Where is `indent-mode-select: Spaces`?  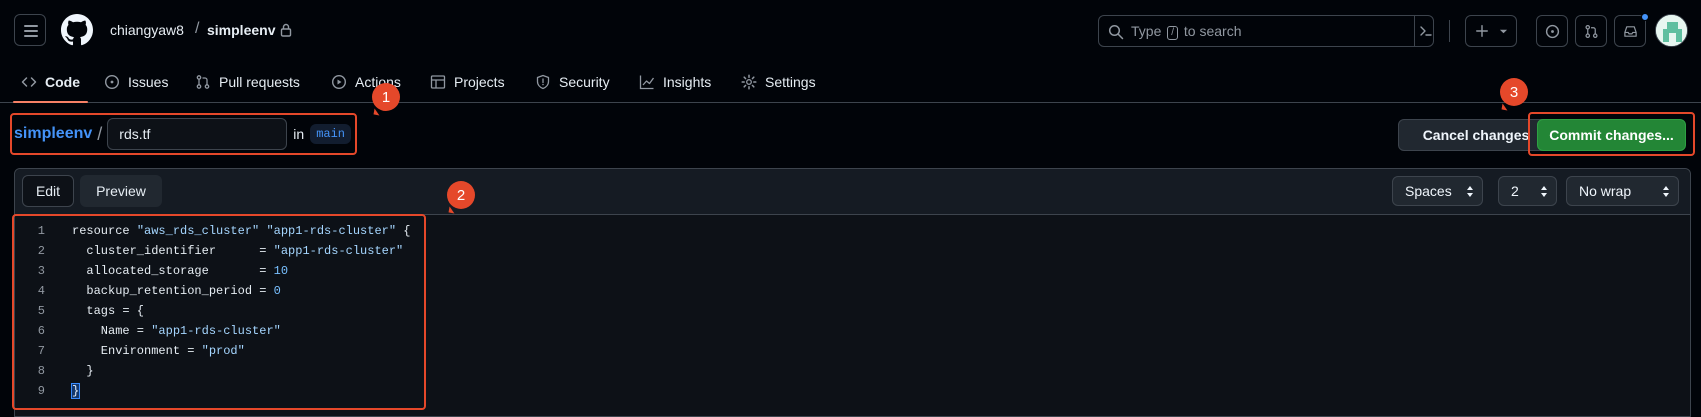 indent-mode-select: Spaces is located at coordinates (1437, 191).